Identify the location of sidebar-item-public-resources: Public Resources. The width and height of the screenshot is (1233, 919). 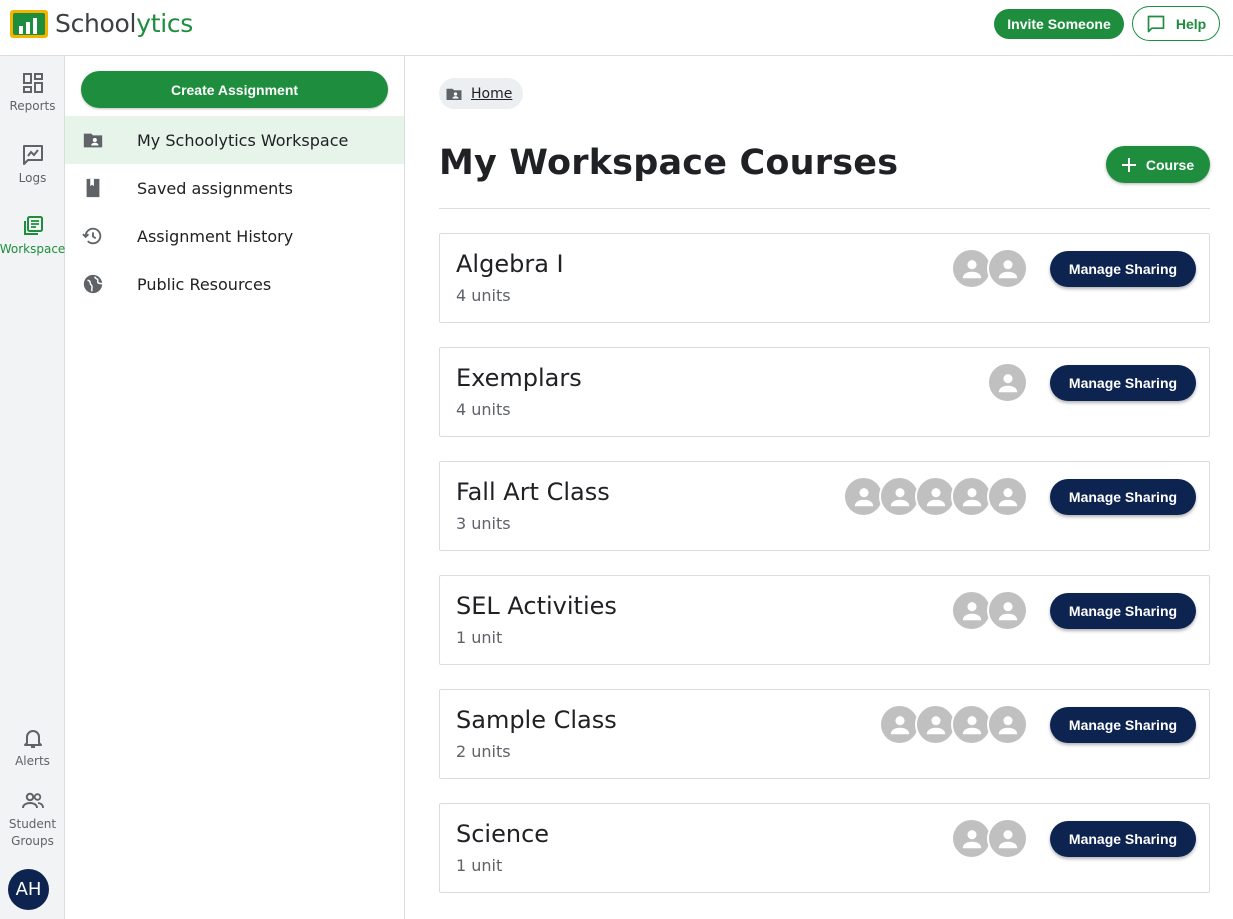
(234, 284).